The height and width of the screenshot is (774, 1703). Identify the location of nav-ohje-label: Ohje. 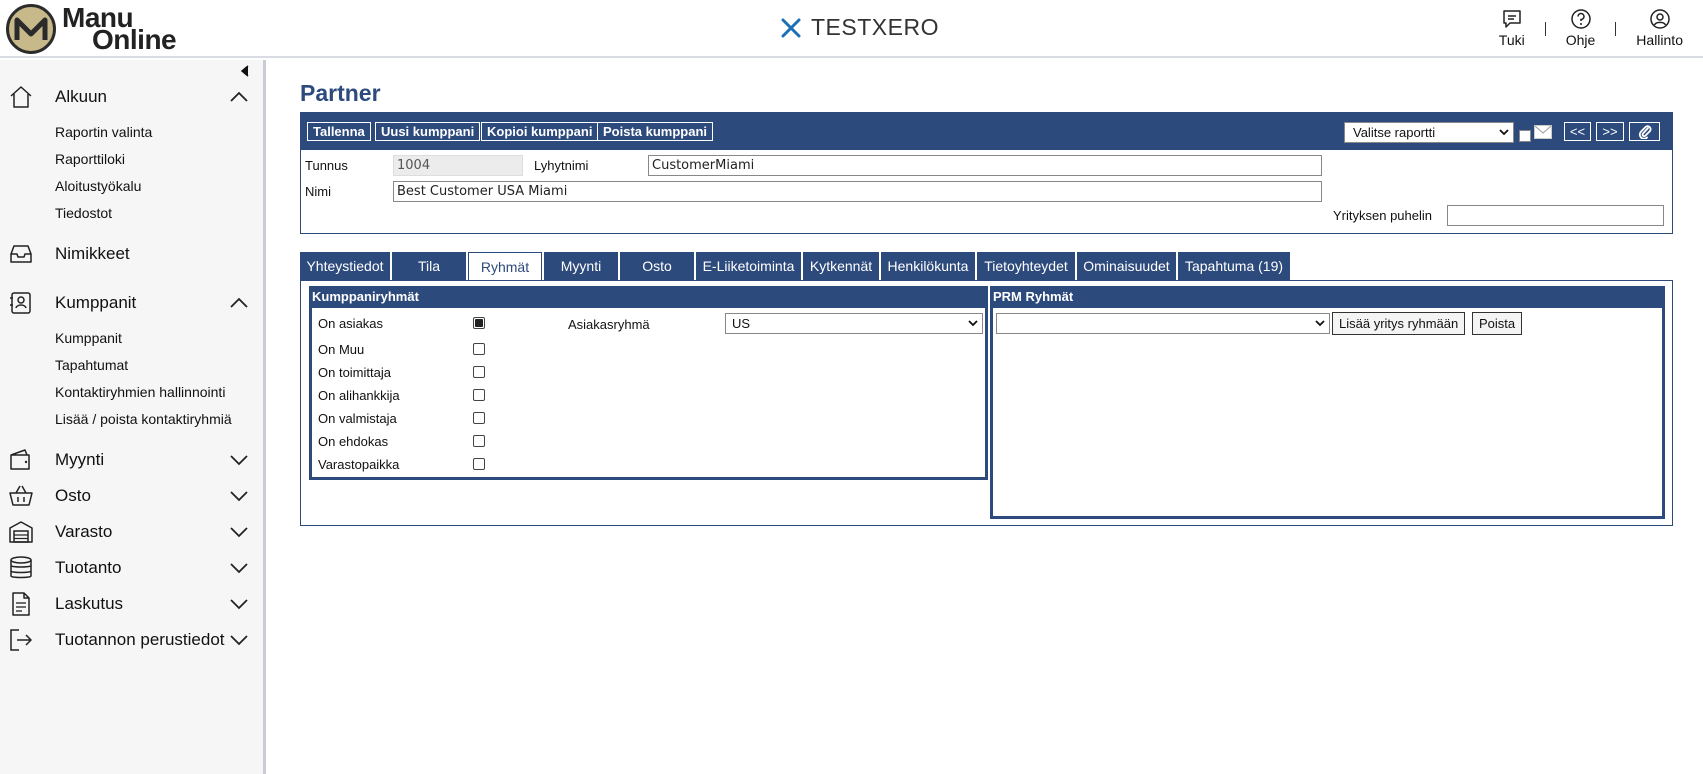
(1580, 40).